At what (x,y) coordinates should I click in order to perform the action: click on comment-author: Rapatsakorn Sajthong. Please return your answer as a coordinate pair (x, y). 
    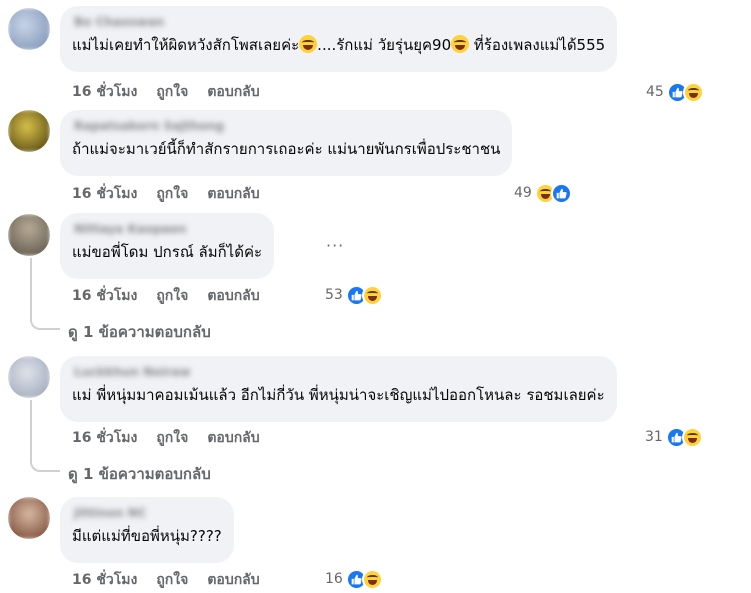
    Looking at the image, I should click on (287, 126).